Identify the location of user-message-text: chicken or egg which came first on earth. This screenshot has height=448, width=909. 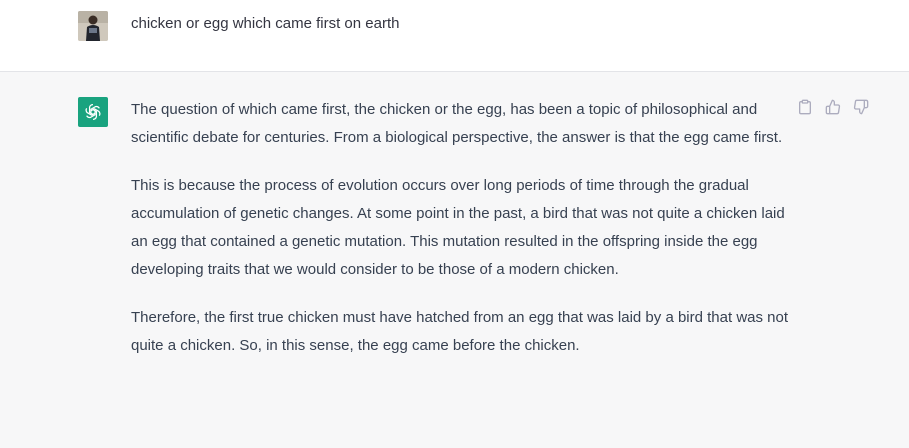
(265, 23).